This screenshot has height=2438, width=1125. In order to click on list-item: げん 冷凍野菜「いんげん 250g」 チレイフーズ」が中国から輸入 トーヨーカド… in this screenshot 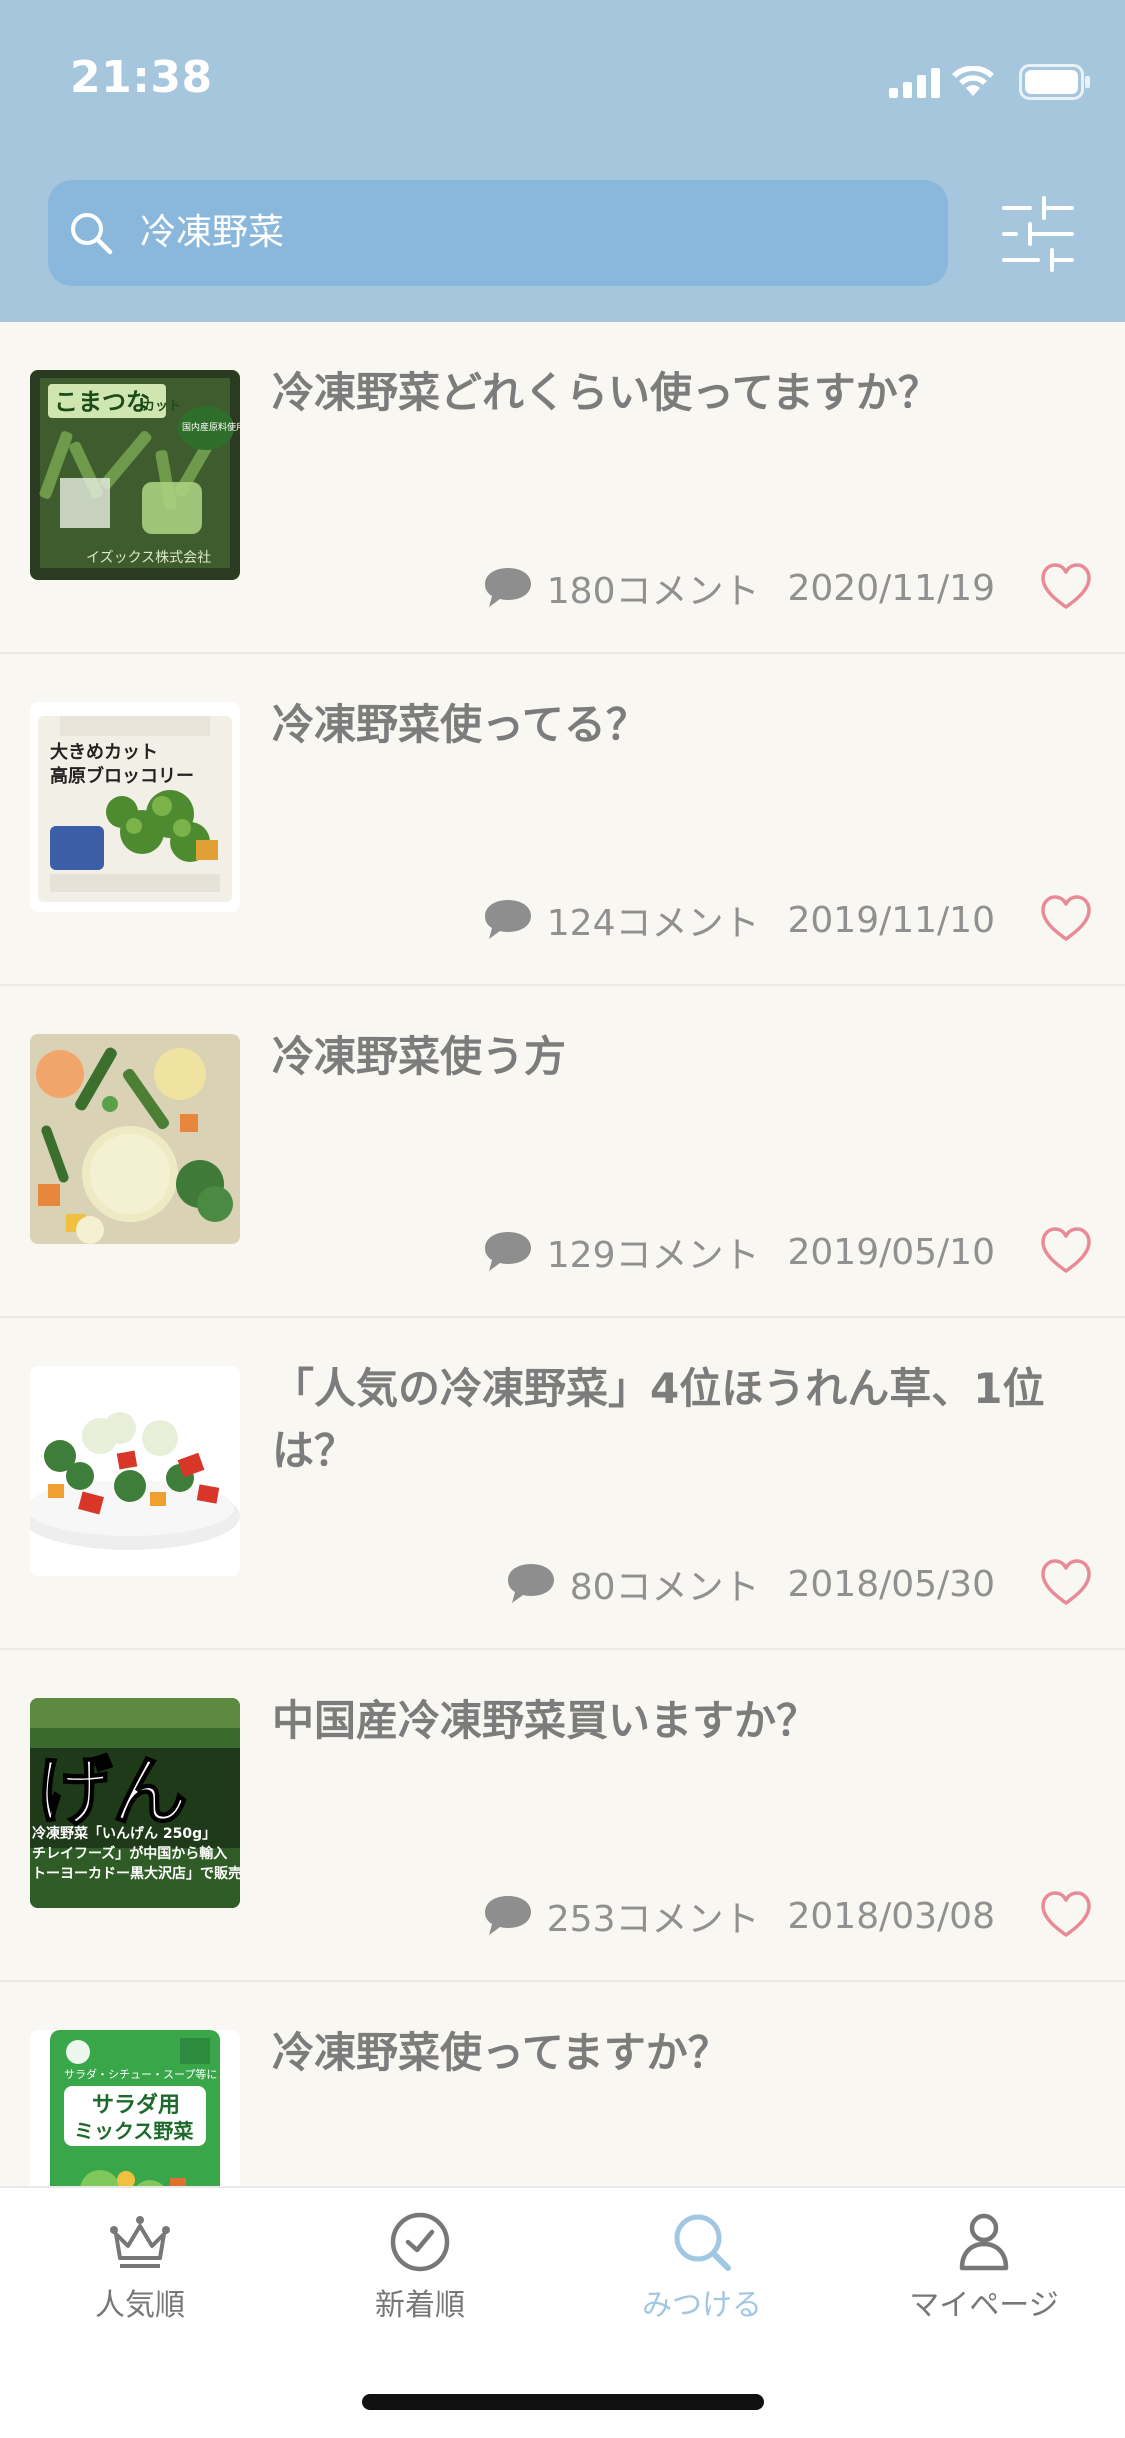, I will do `click(562, 1816)`.